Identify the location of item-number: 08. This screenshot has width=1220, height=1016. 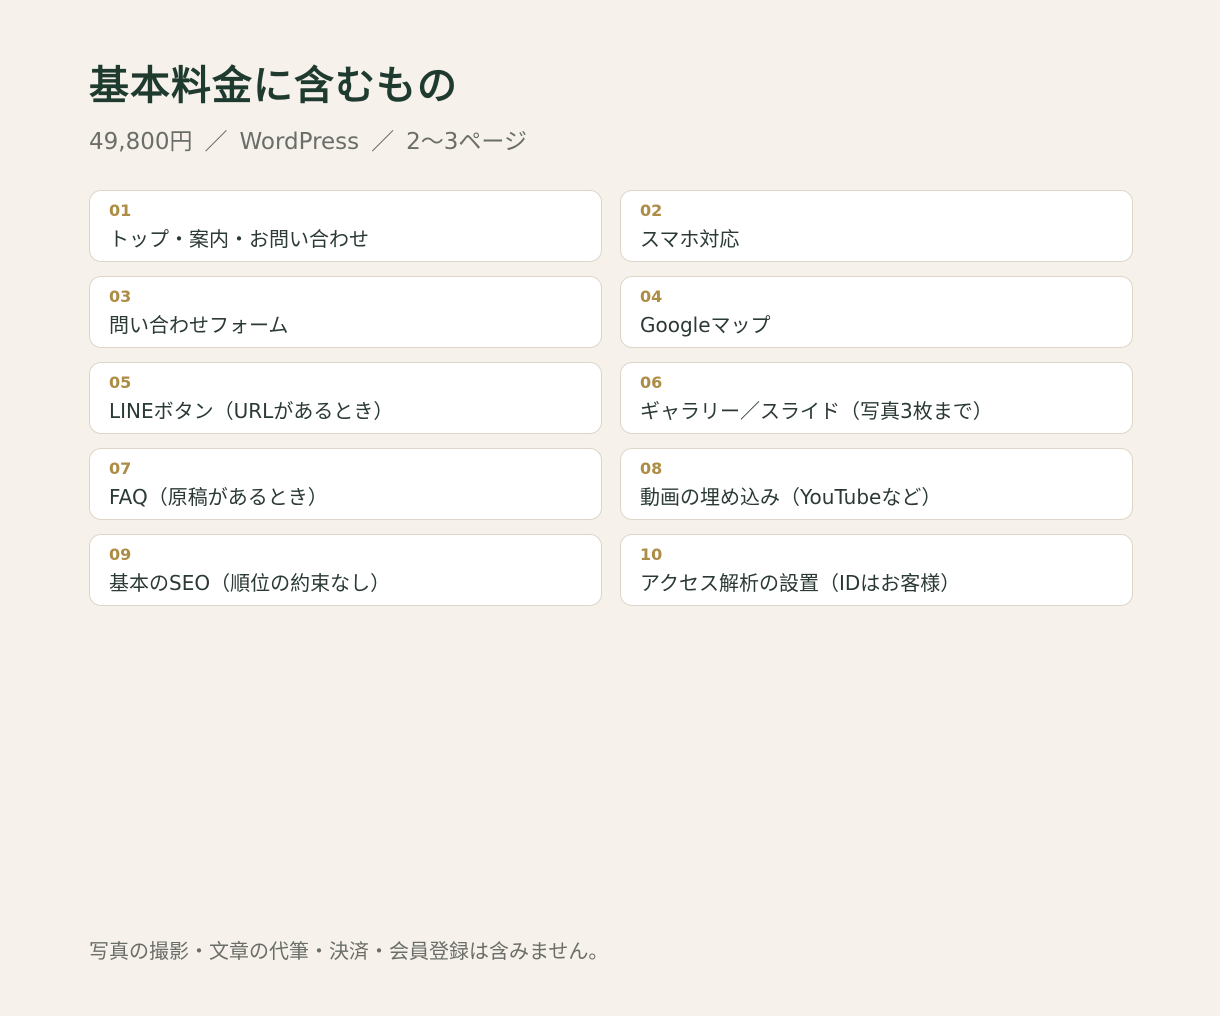
(651, 468).